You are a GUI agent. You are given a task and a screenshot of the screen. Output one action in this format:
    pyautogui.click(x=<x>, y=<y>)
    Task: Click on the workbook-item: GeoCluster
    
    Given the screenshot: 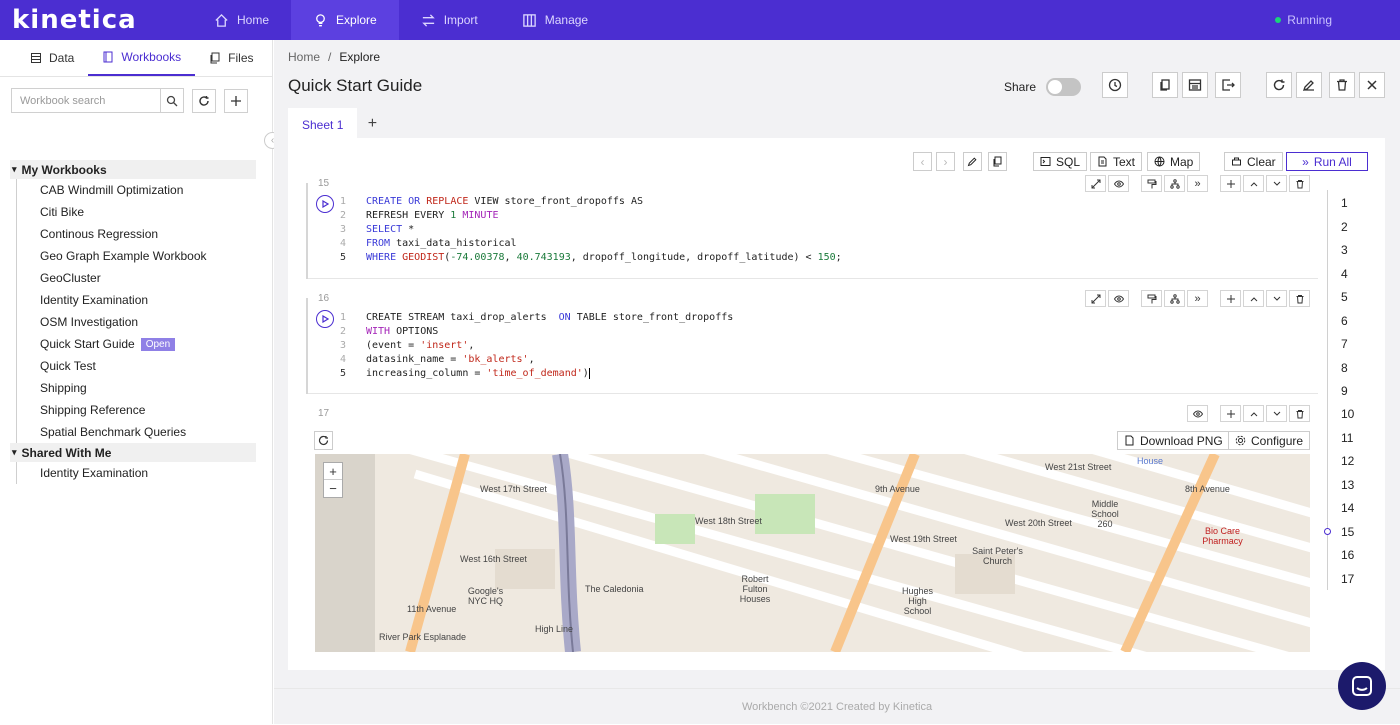 What is the action you would take?
    pyautogui.click(x=136, y=278)
    